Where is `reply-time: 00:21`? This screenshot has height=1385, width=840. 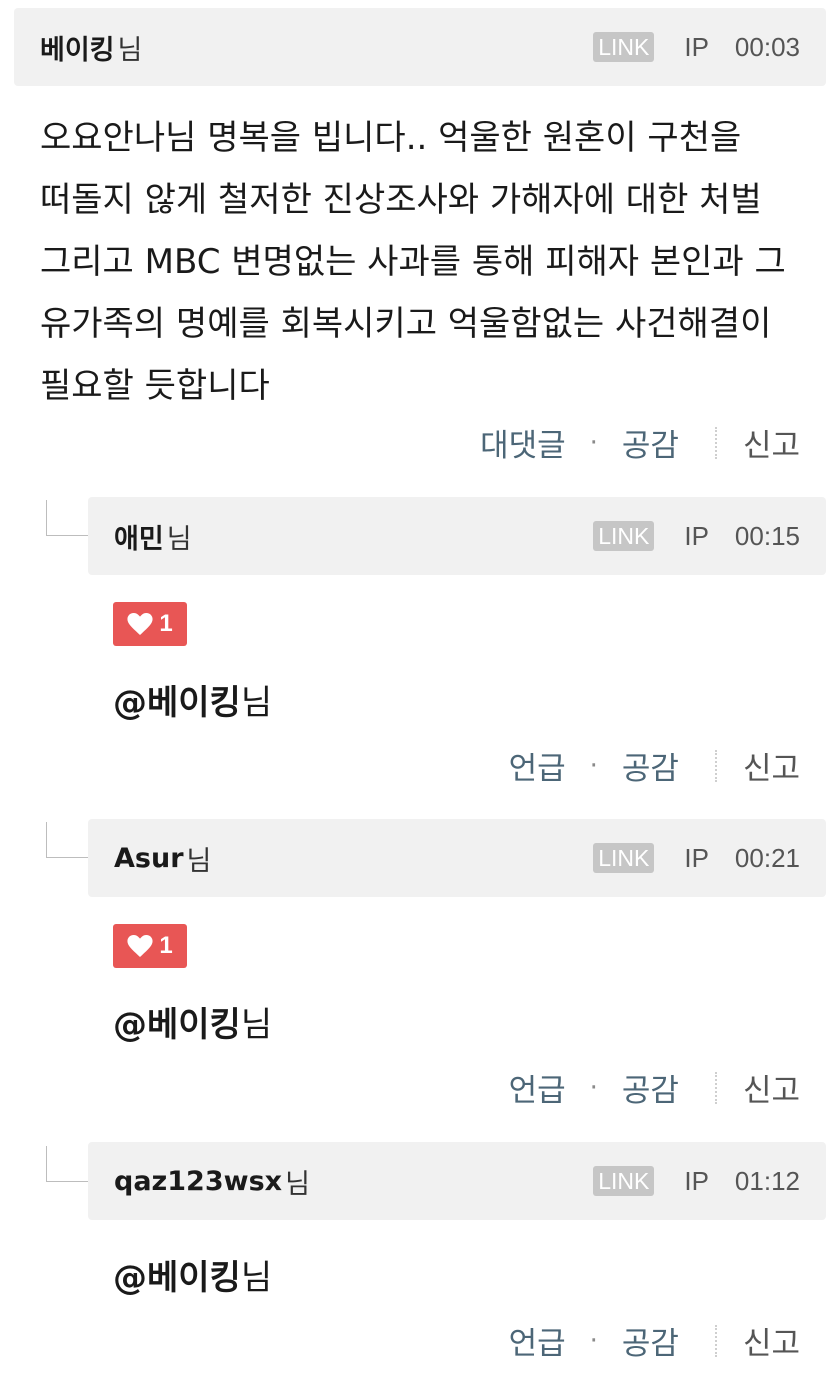 reply-time: 00:21 is located at coordinates (767, 857).